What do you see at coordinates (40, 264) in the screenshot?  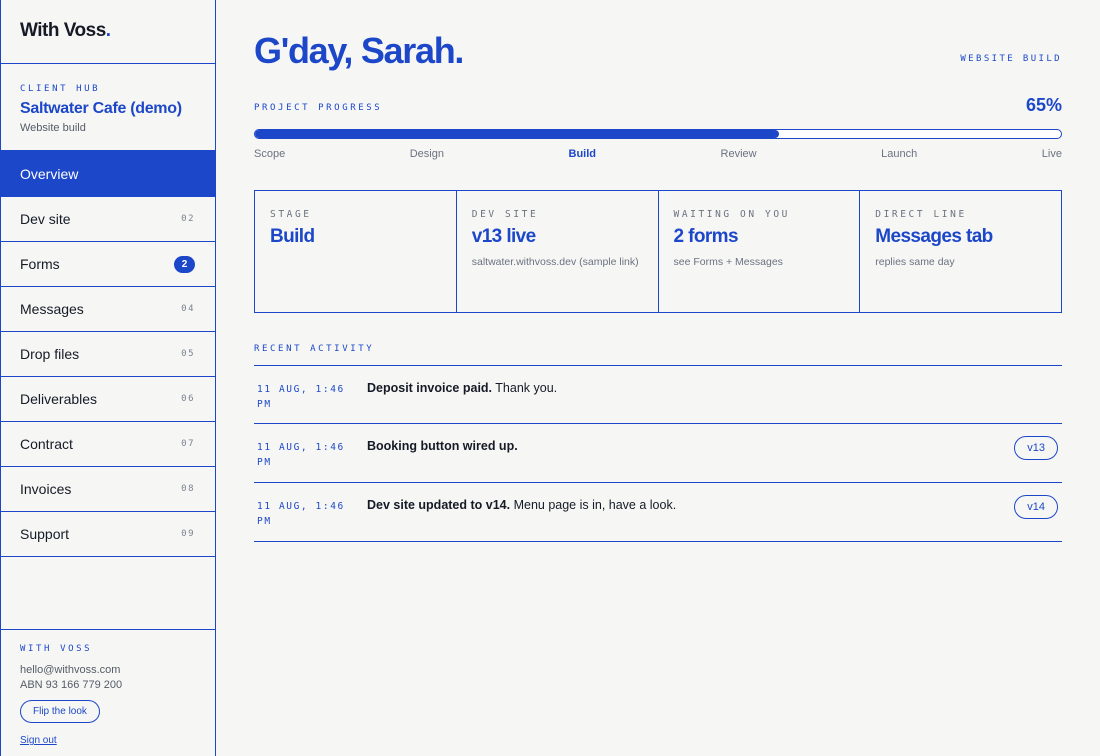 I see `sidebar-item-label: Forms` at bounding box center [40, 264].